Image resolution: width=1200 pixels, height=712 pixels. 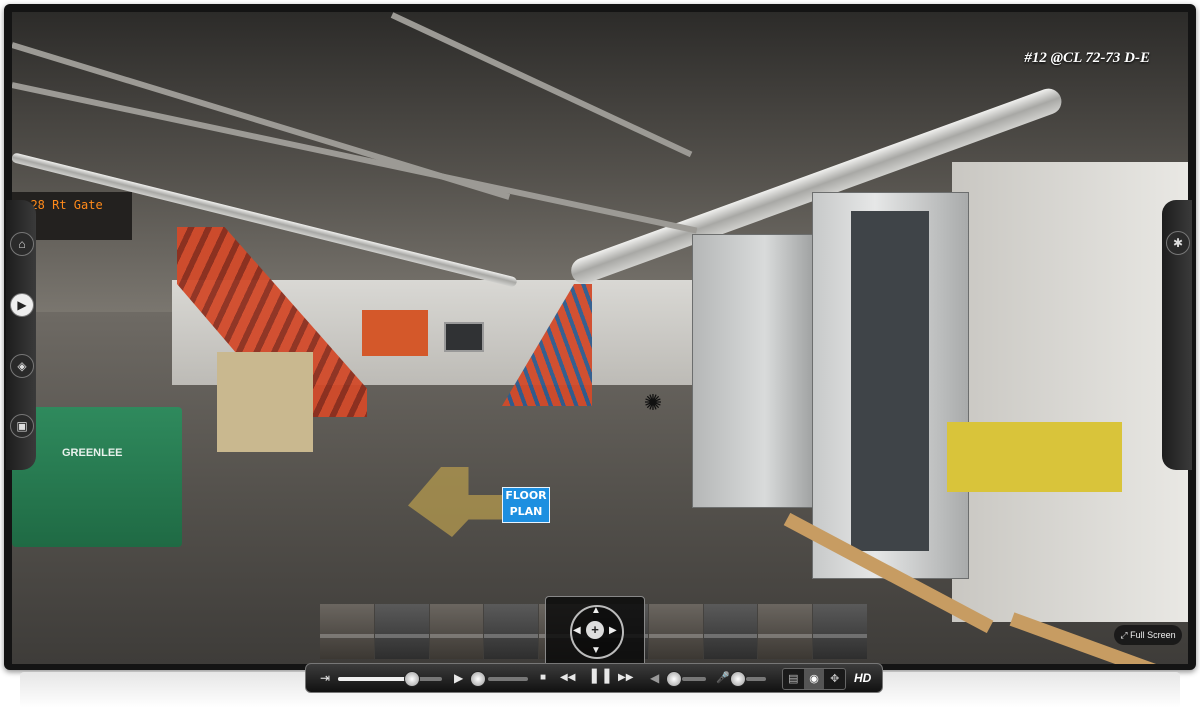 What do you see at coordinates (458, 678) in the screenshot?
I see `step-forward-icon: ▶` at bounding box center [458, 678].